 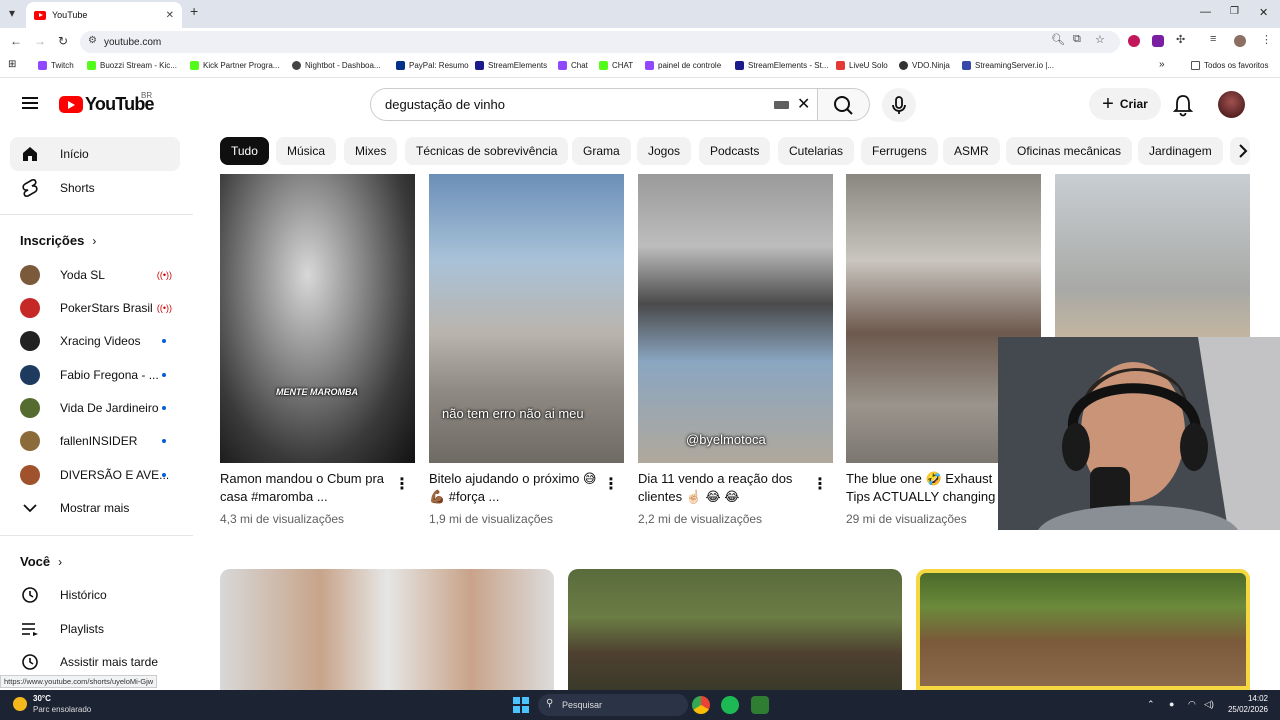 What do you see at coordinates (95, 188) in the screenshot?
I see `sidebar-item-shorts: Shorts` at bounding box center [95, 188].